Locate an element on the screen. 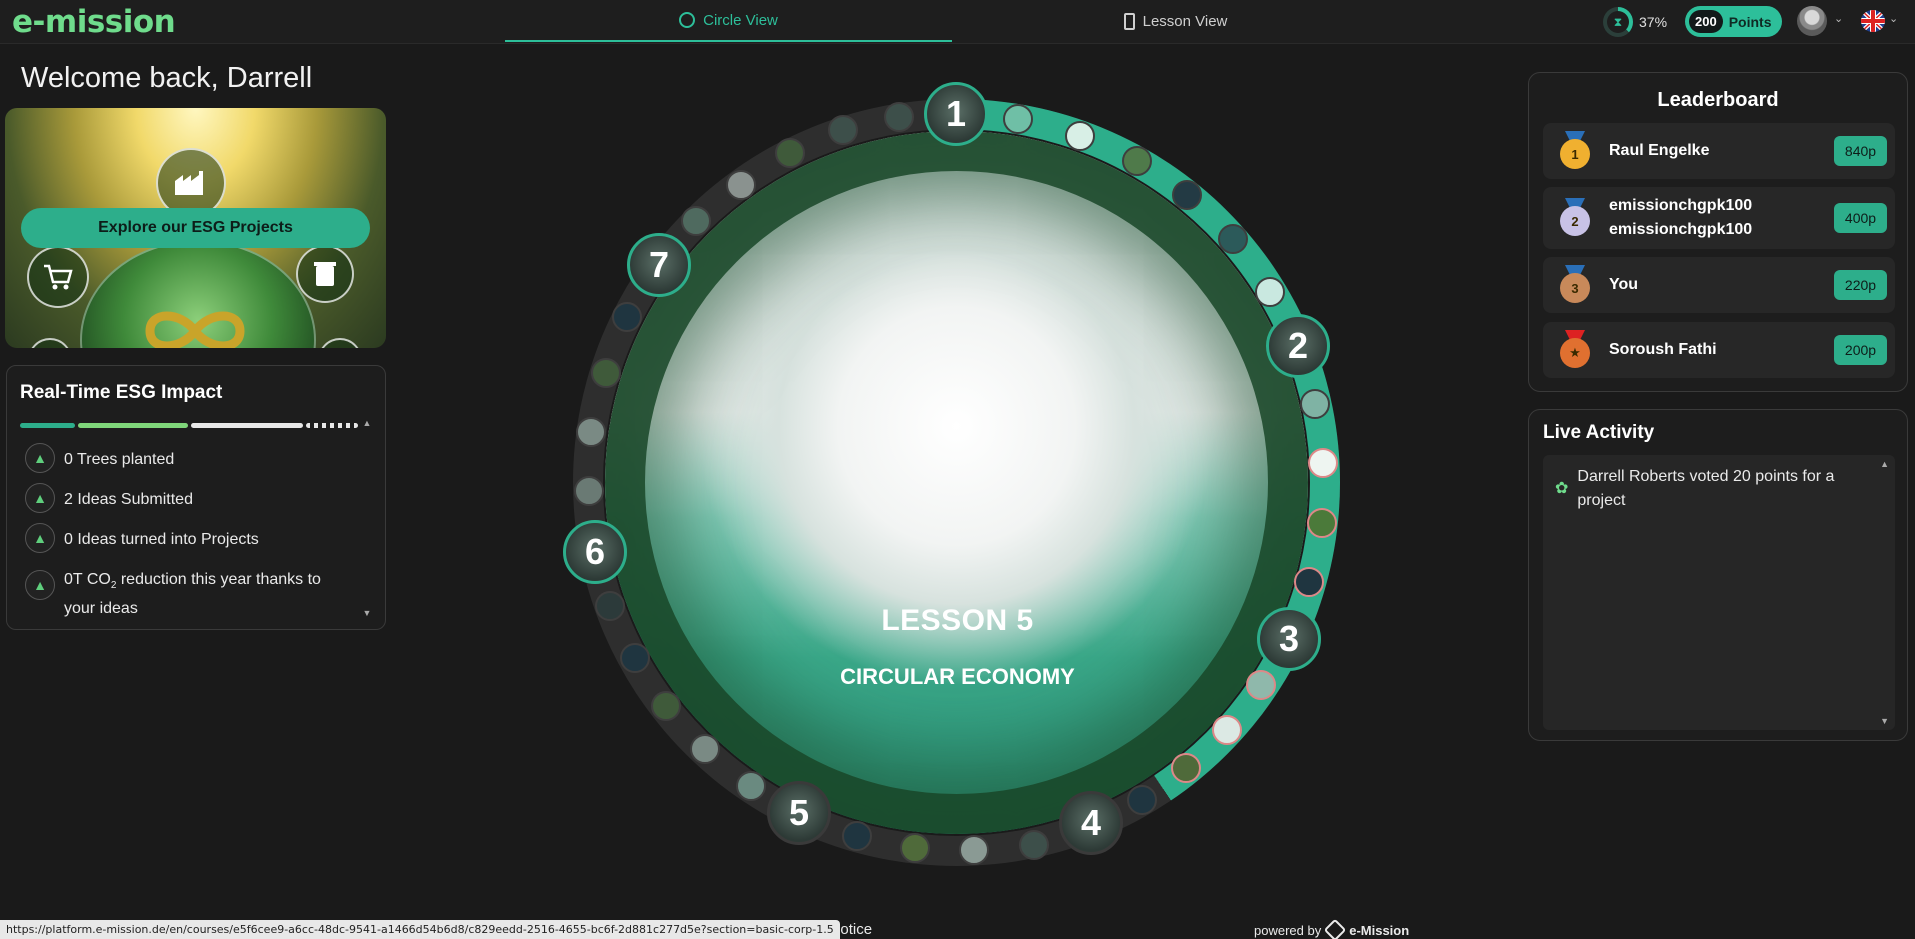 The image size is (1915, 939). leaderboard-row: ★ Soroush Fathi 200p is located at coordinates (1719, 350).